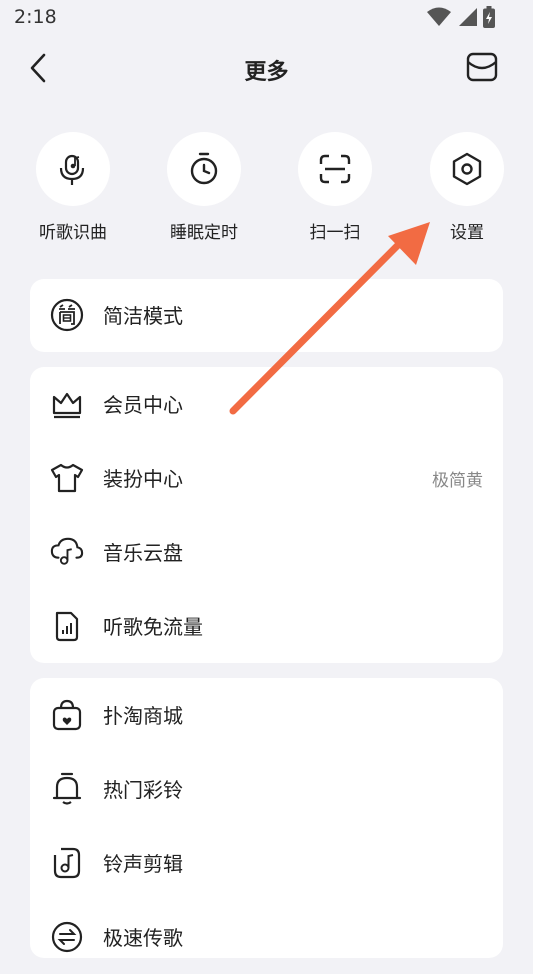 The height and width of the screenshot is (974, 533). What do you see at coordinates (73, 233) in the screenshot?
I see `quick-action-label: 听歌识曲` at bounding box center [73, 233].